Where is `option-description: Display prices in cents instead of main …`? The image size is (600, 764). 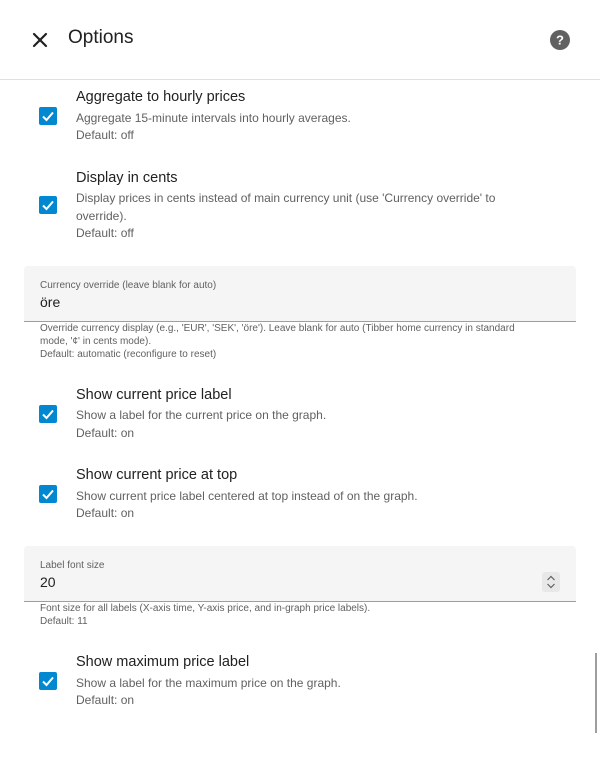 option-description: Display prices in cents instead of main … is located at coordinates (286, 207).